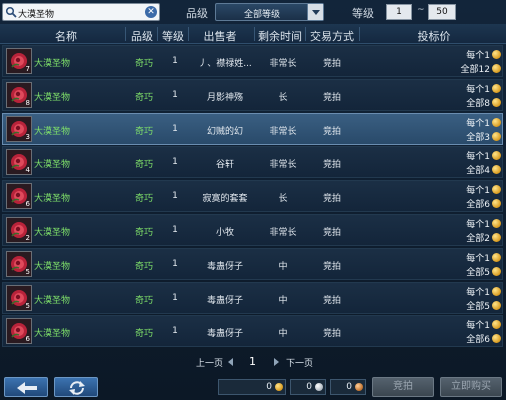 The height and width of the screenshot is (400, 506). I want to click on price-total: 全部2, so click(478, 239).